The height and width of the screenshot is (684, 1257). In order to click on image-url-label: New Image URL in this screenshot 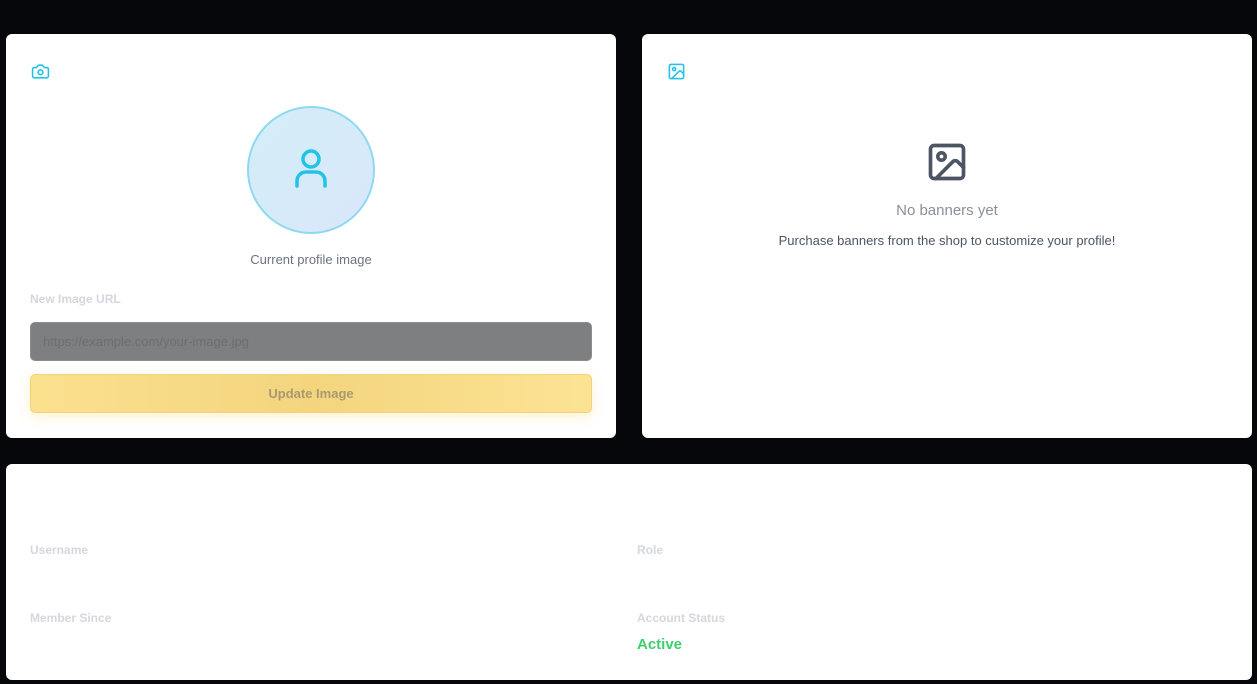, I will do `click(75, 299)`.